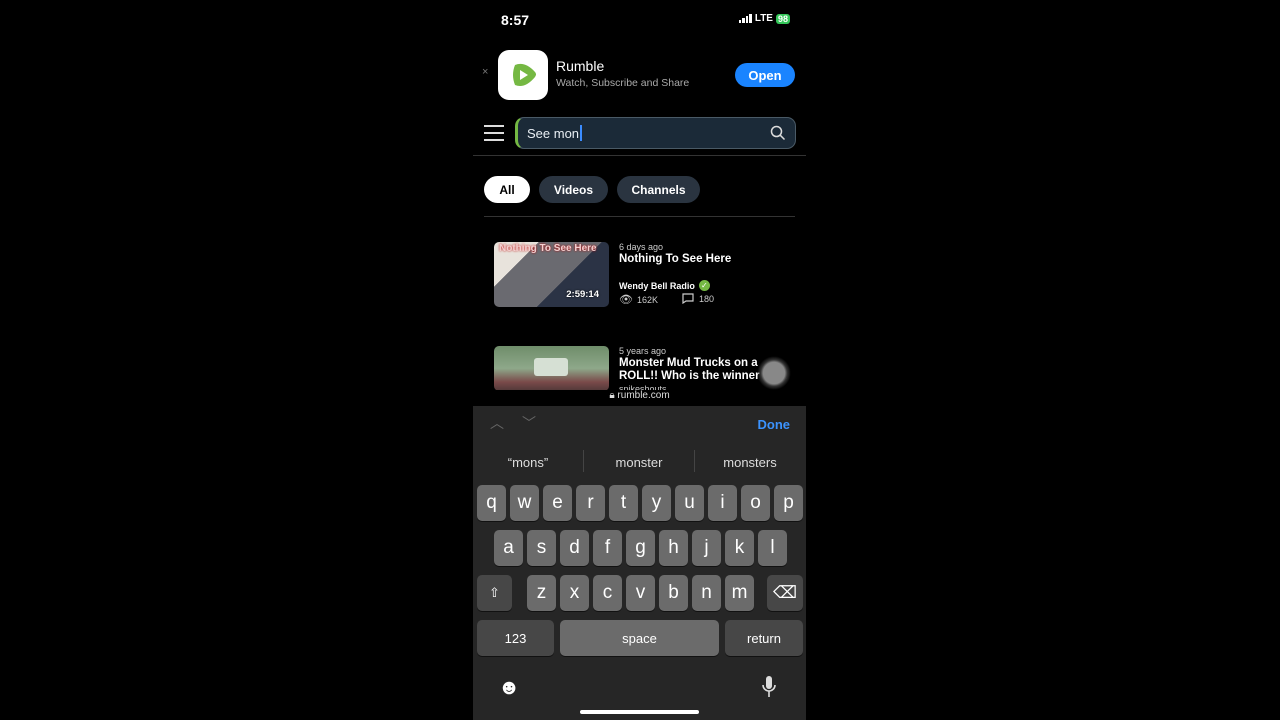 The width and height of the screenshot is (1280, 720). Describe the element at coordinates (508, 548) in the screenshot. I see `key-a: a` at that location.